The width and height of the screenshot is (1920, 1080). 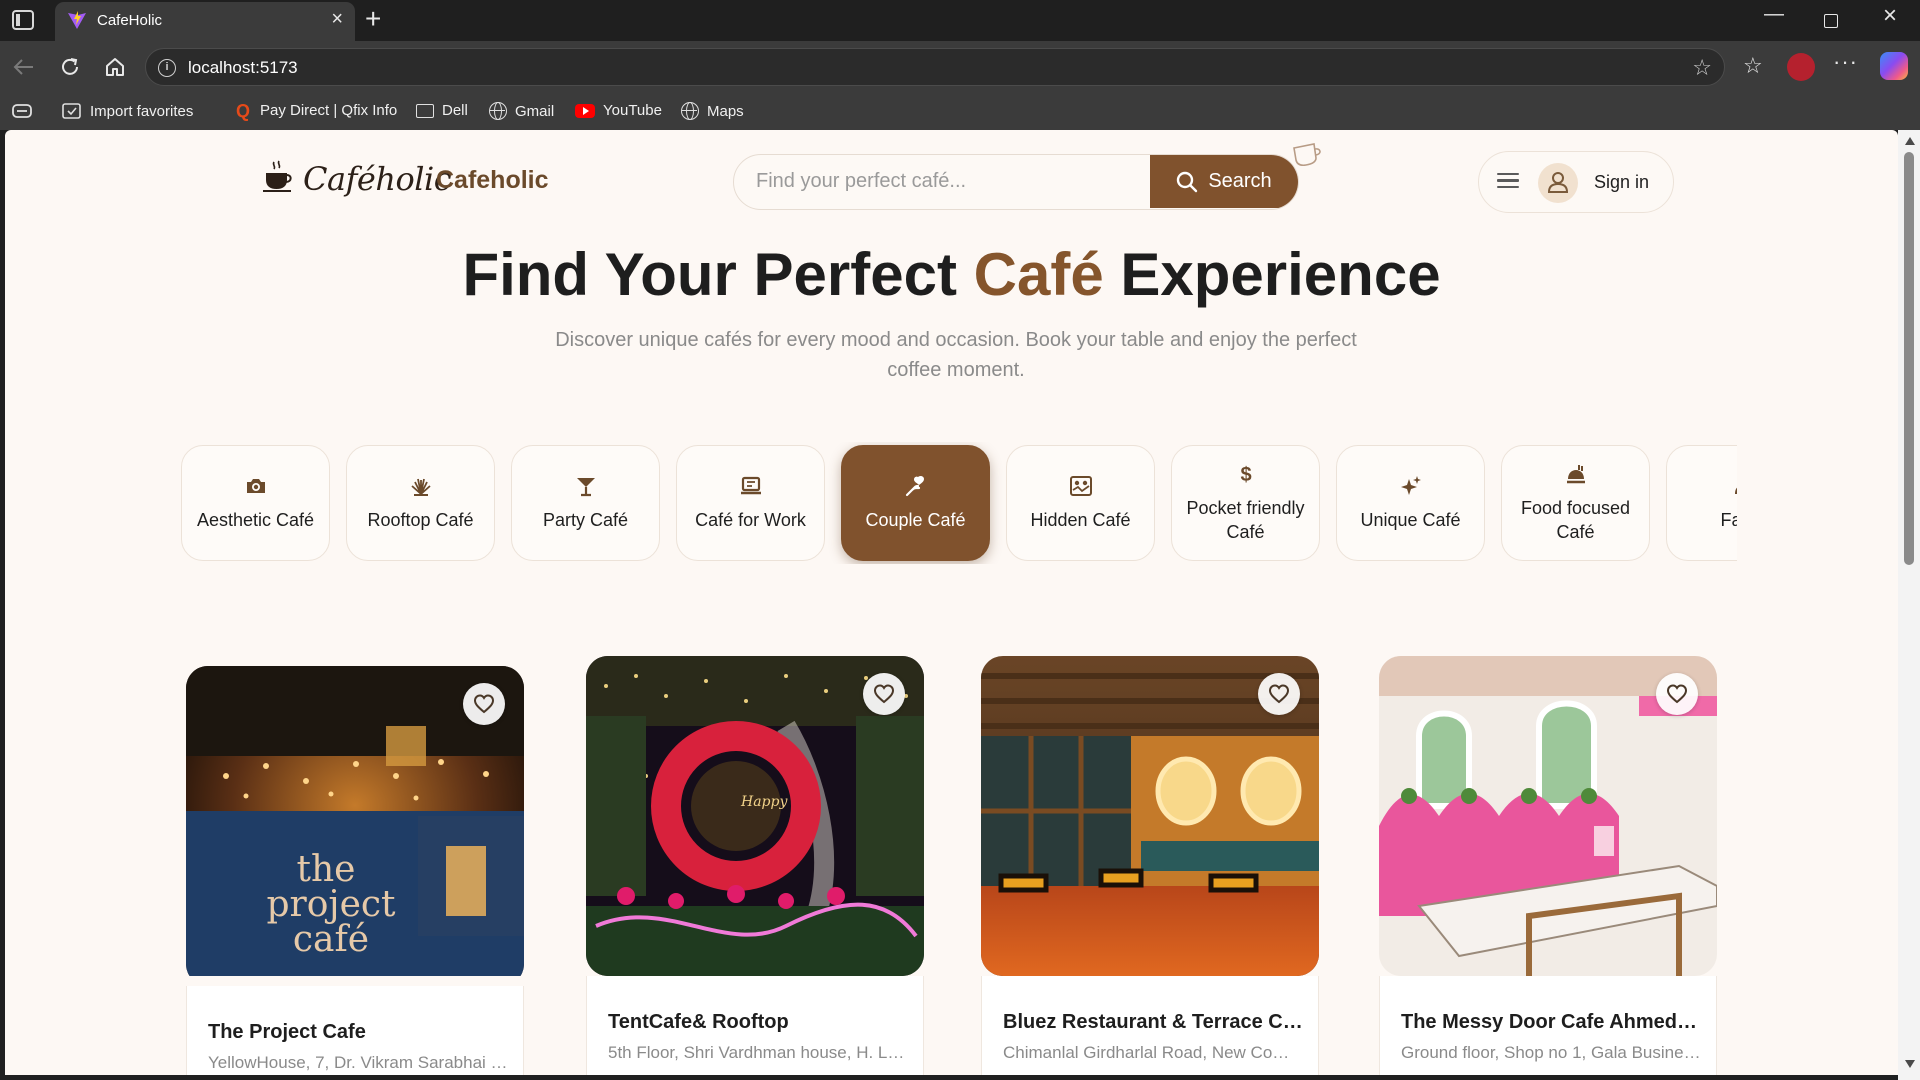 What do you see at coordinates (1307, 155) in the screenshot?
I see `coffee-cup-doodle-icon` at bounding box center [1307, 155].